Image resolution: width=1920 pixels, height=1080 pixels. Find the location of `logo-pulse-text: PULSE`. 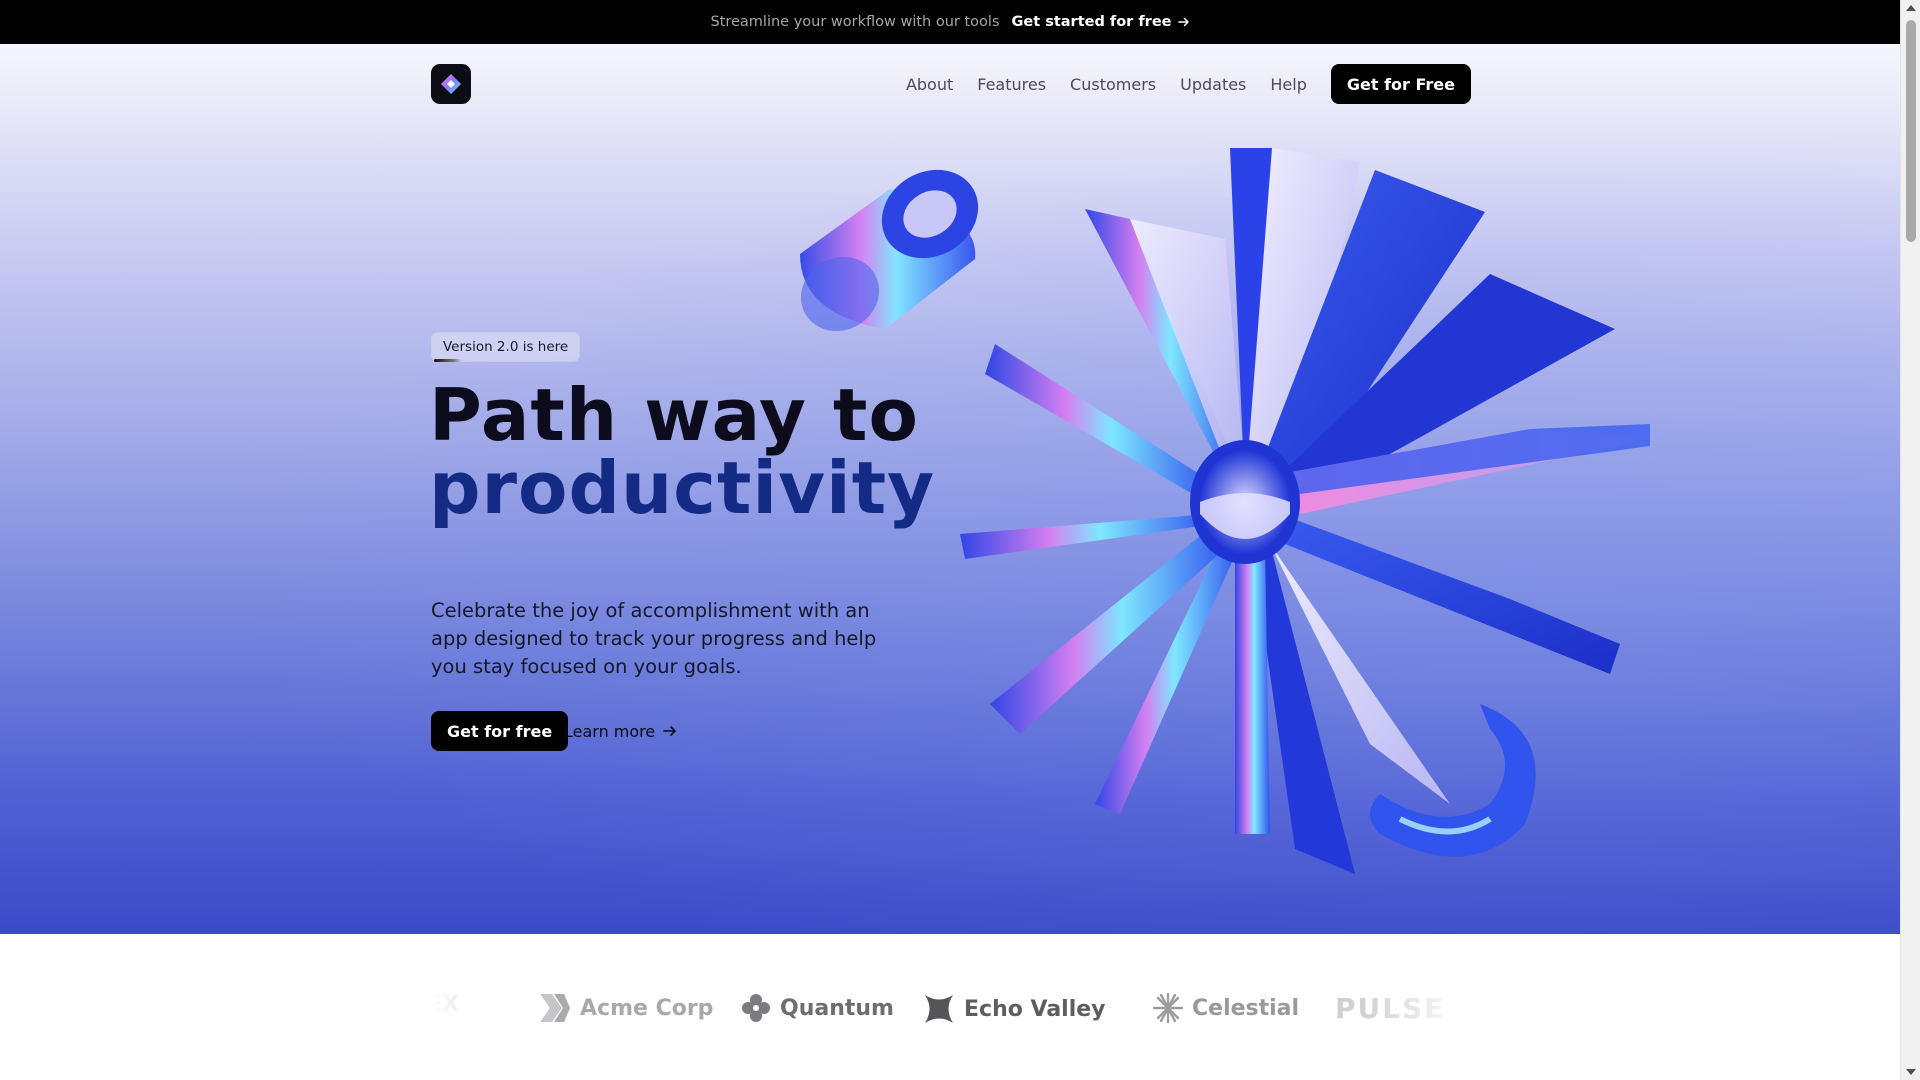

logo-pulse-text: PULSE is located at coordinates (1390, 1008).